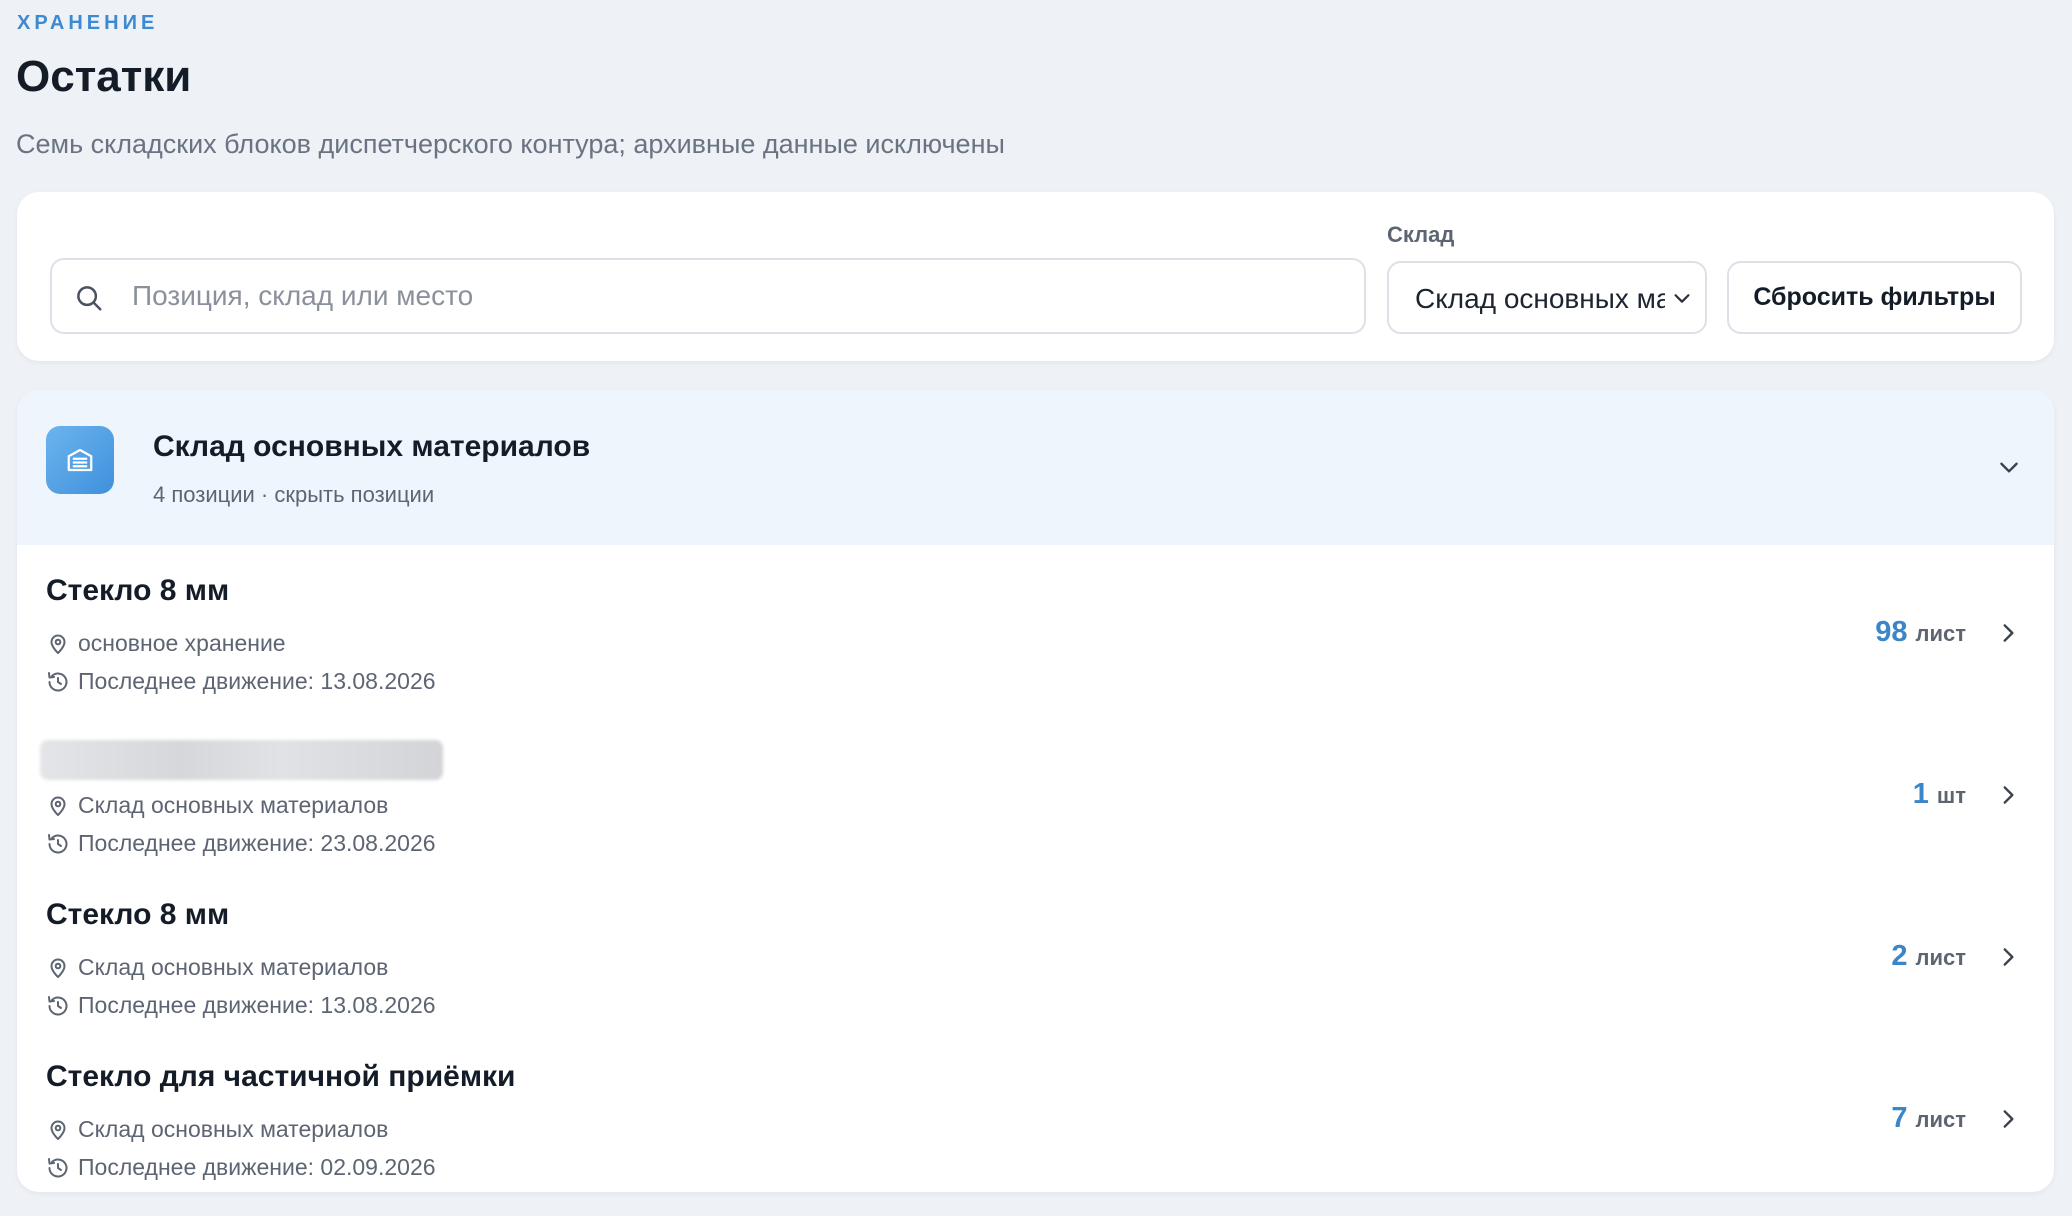 The height and width of the screenshot is (1216, 2072). I want to click on warehouse-select: Склад основных материалов, so click(1547, 297).